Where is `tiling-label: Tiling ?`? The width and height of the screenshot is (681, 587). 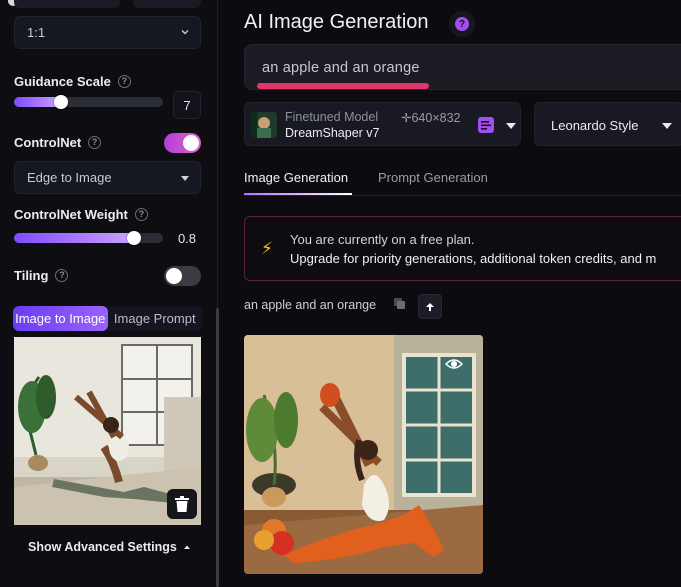 tiling-label: Tiling ? is located at coordinates (41, 275).